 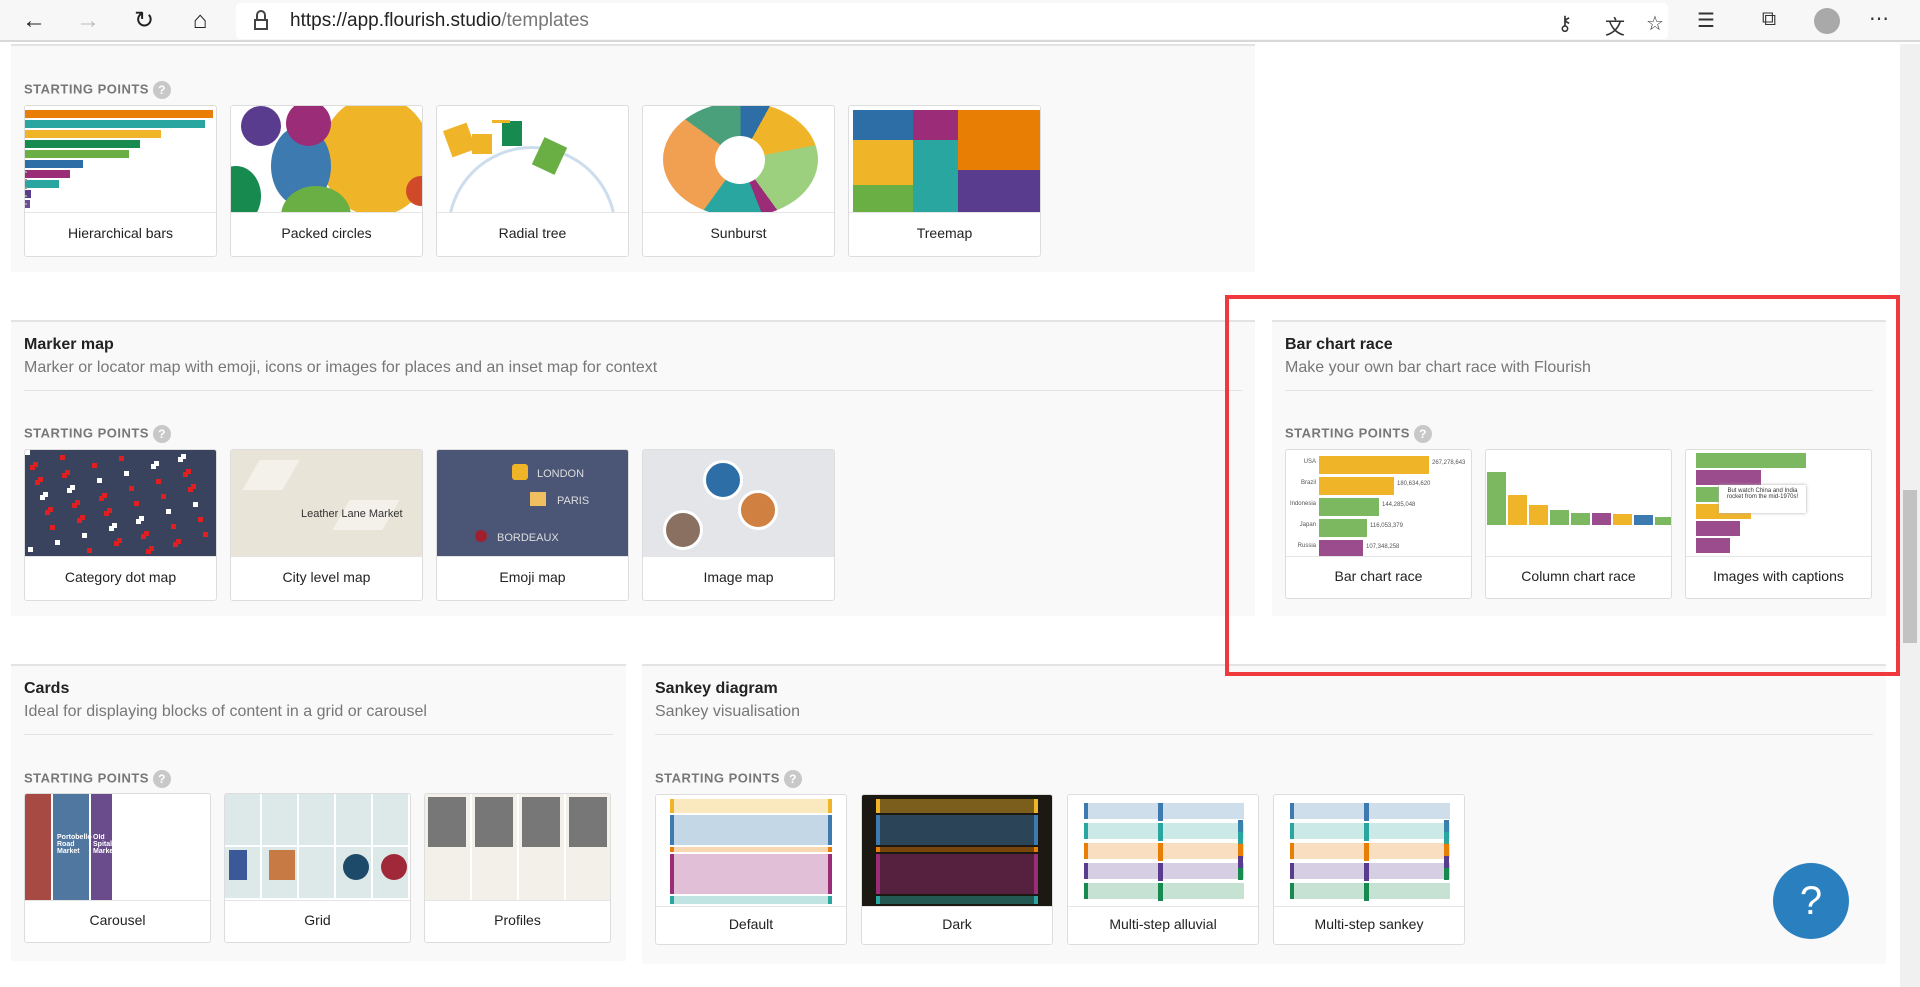 What do you see at coordinates (573, 501) in the screenshot?
I see `thumb-text: PARIS` at bounding box center [573, 501].